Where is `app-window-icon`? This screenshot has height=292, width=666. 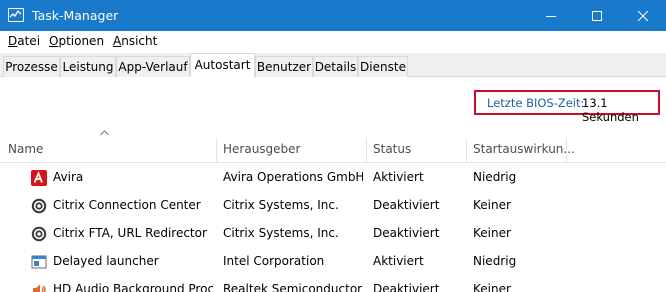
app-window-icon is located at coordinates (39, 262).